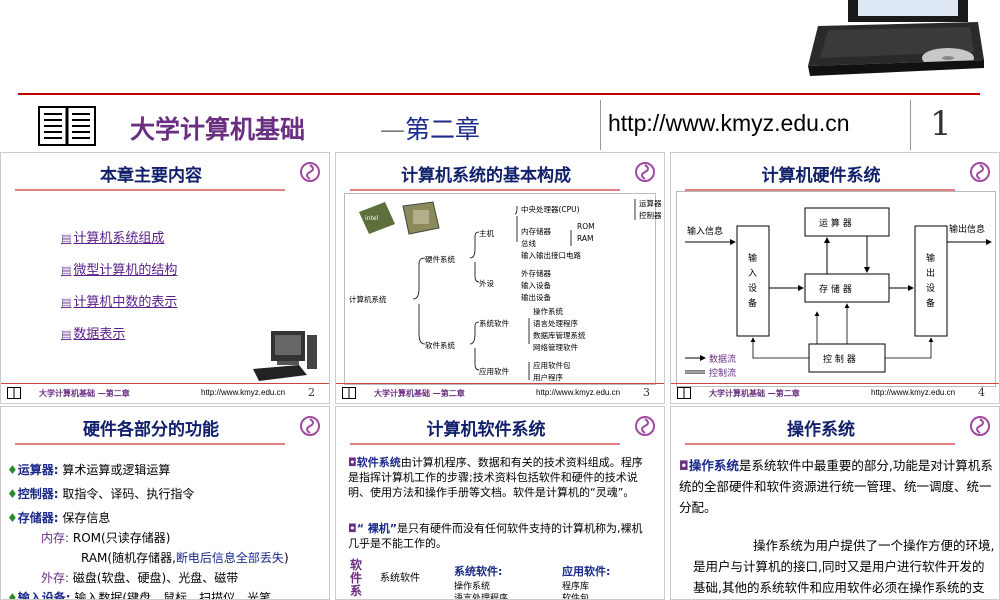 The image size is (1000, 600). What do you see at coordinates (478, 571) in the screenshot?
I see `table-header: 系统软件:` at bounding box center [478, 571].